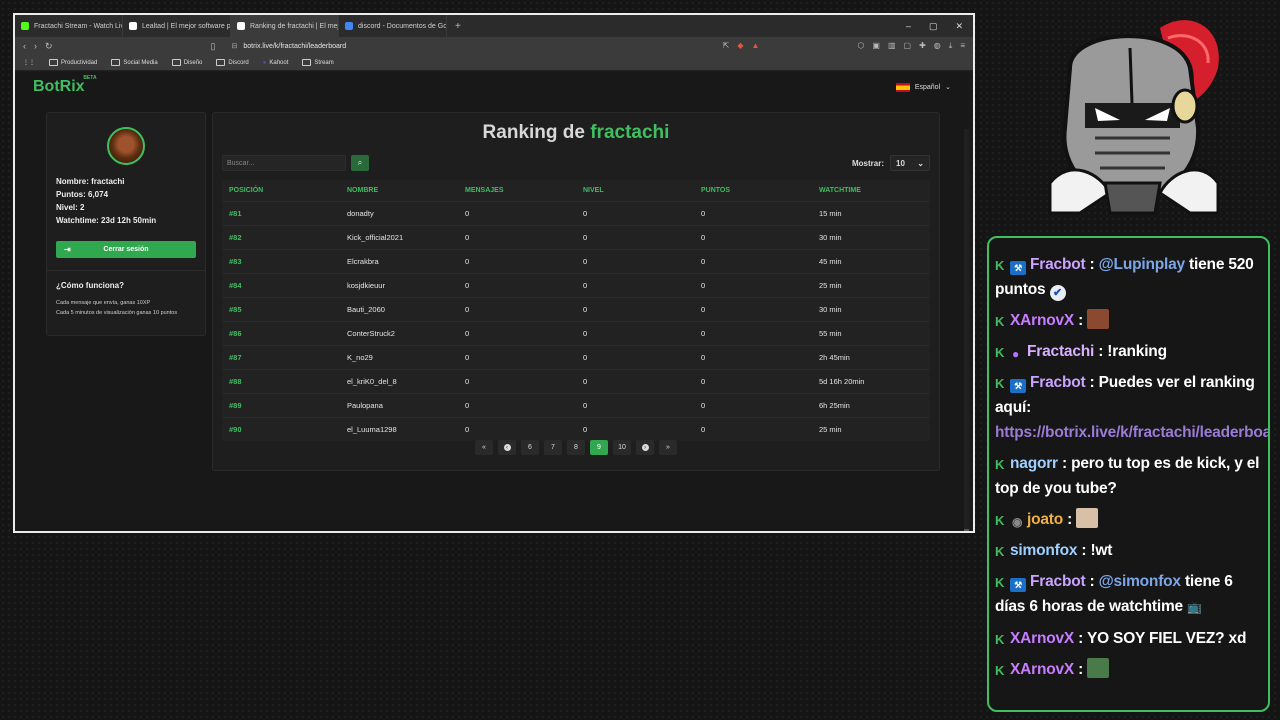 The width and height of the screenshot is (1280, 720). I want to click on extensions-icon: ⬡, so click(860, 46).